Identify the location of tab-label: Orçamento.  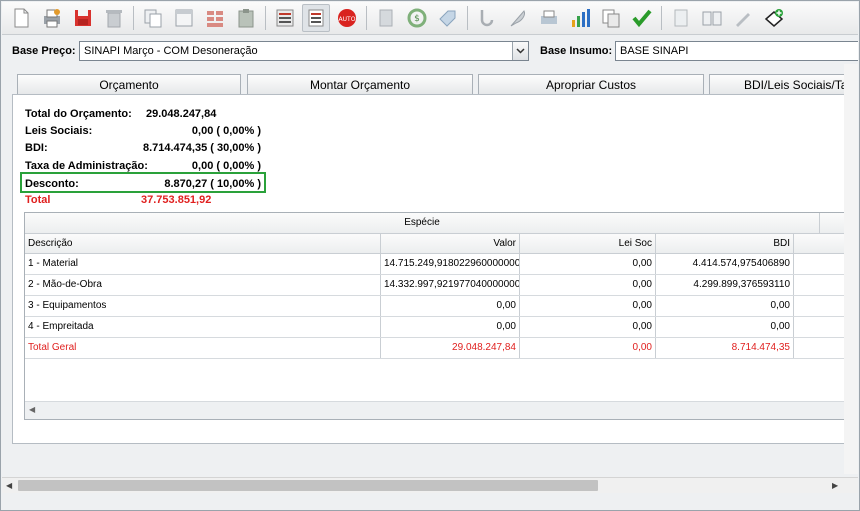
(129, 85).